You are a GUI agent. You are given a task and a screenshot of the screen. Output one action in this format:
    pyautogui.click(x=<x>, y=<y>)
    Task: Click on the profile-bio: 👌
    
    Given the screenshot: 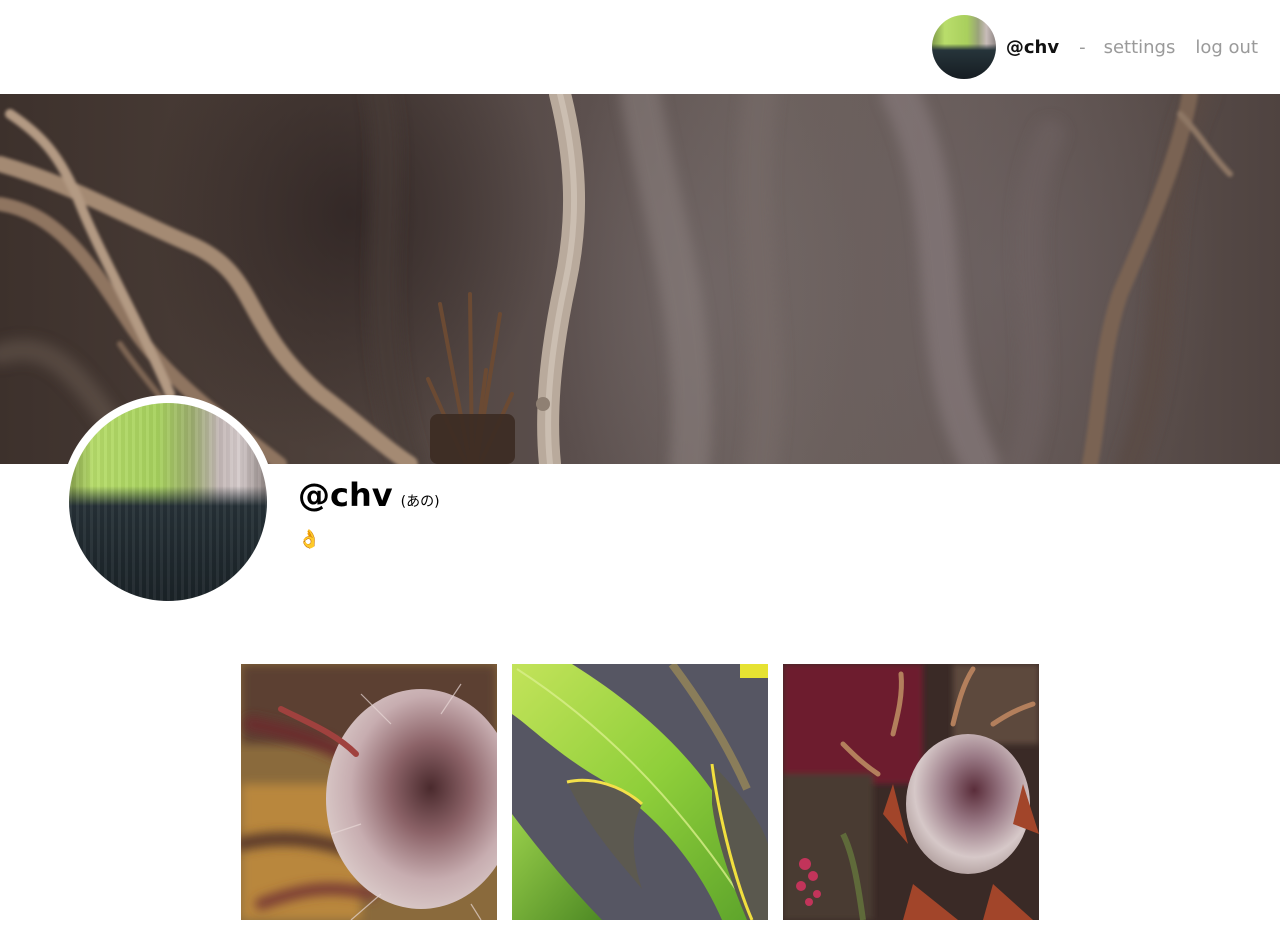 What is the action you would take?
    pyautogui.click(x=309, y=539)
    